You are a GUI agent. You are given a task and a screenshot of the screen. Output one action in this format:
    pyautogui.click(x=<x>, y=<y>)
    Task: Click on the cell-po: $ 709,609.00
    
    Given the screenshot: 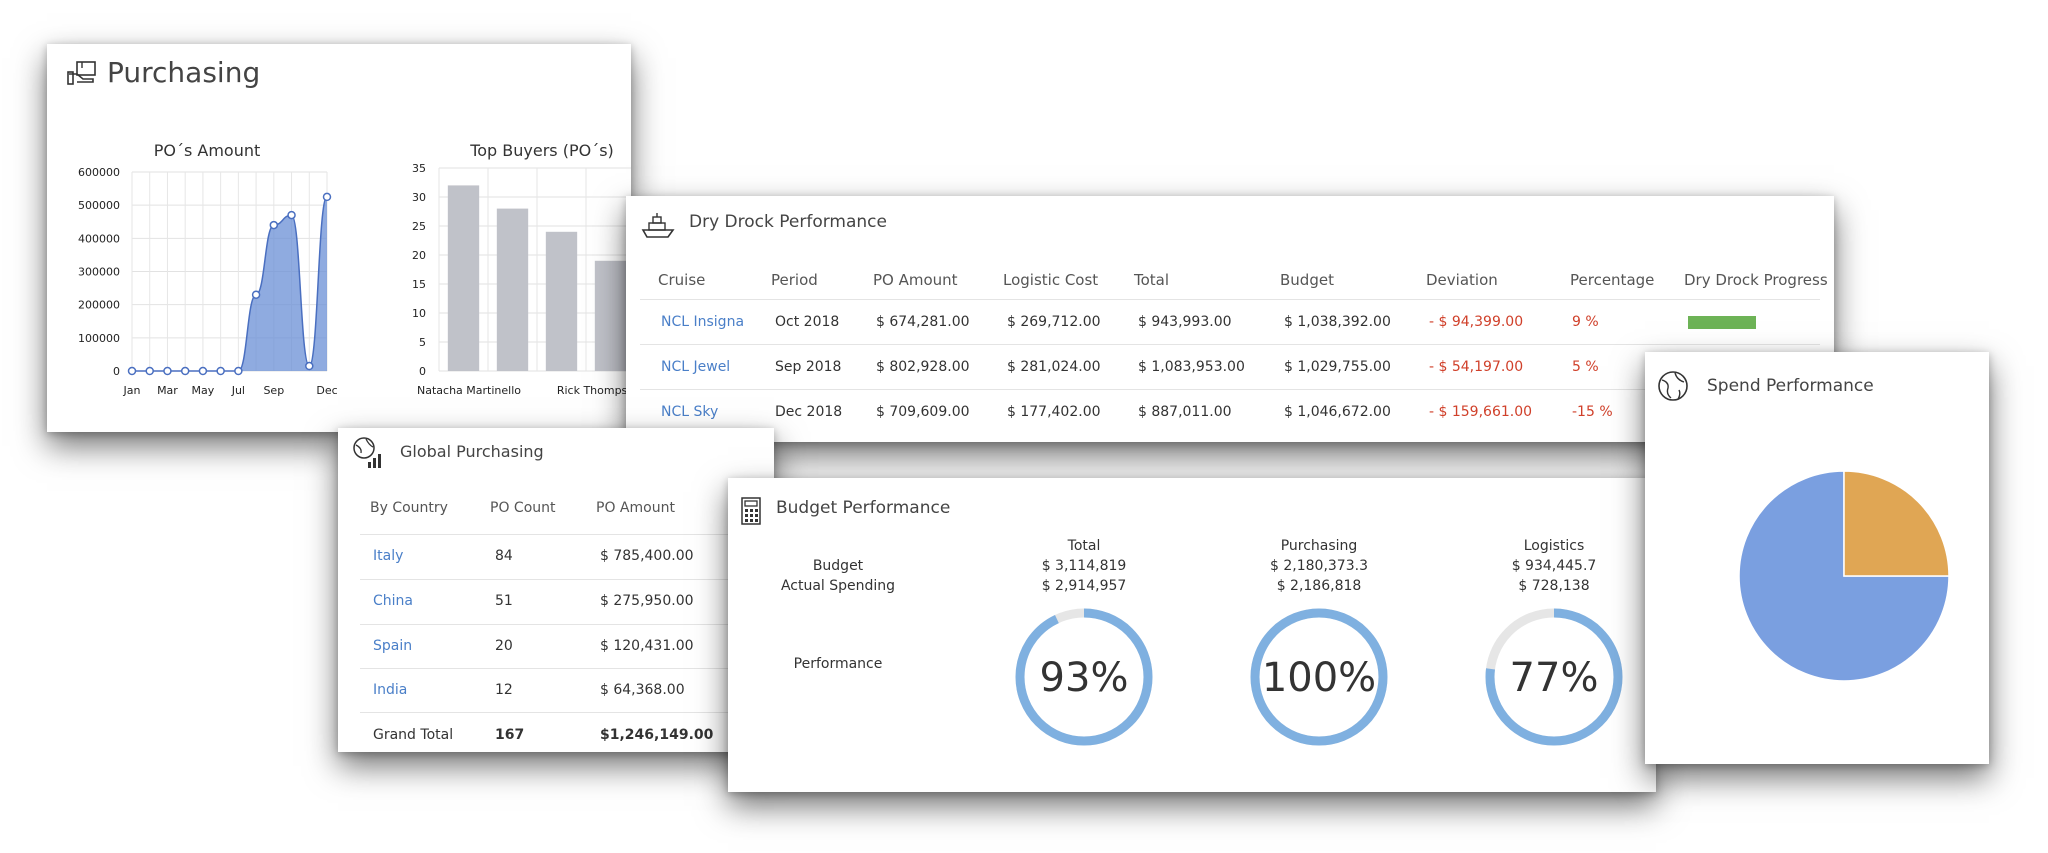 What is the action you would take?
    pyautogui.click(x=923, y=412)
    